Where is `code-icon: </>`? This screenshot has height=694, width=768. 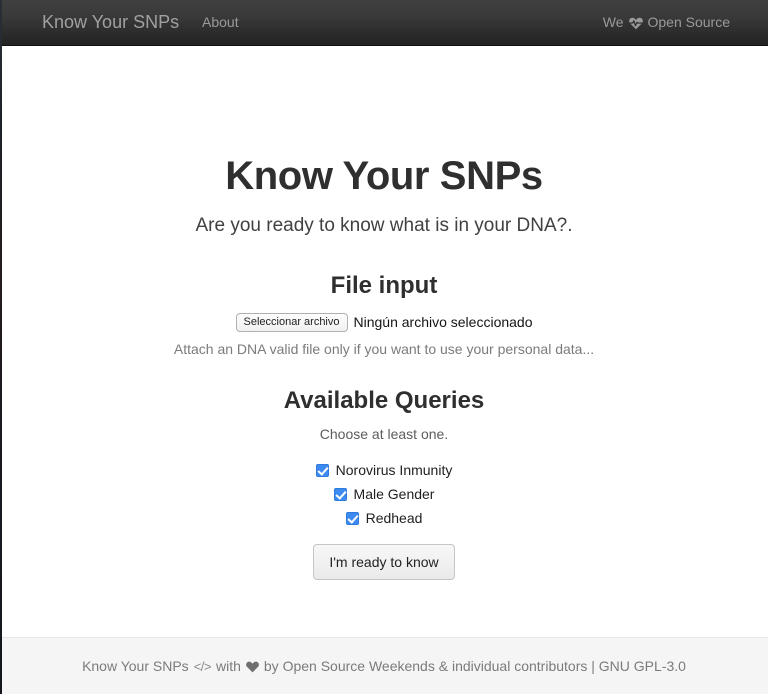 code-icon: </> is located at coordinates (202, 666).